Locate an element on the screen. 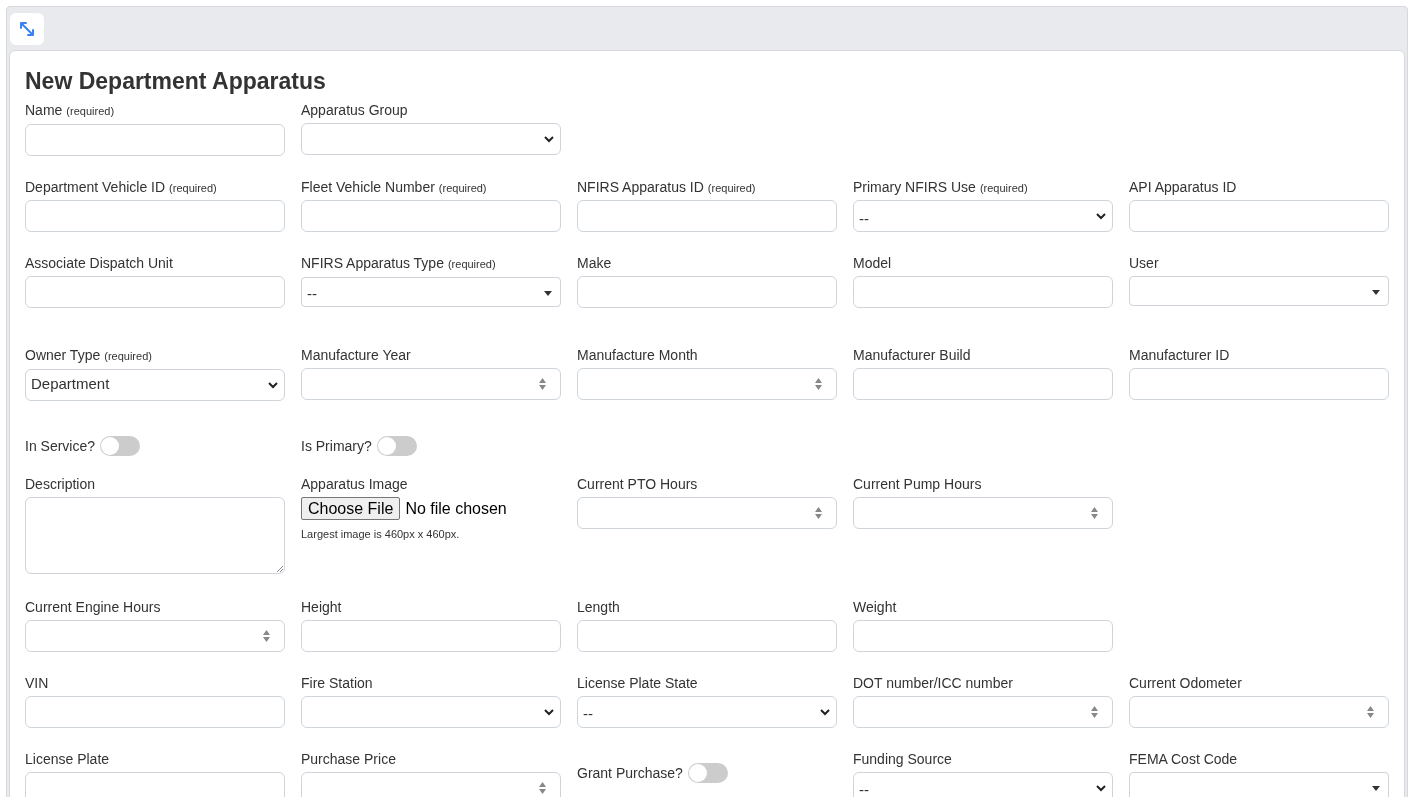 This screenshot has width=1414, height=797. expand-icon is located at coordinates (27, 29).